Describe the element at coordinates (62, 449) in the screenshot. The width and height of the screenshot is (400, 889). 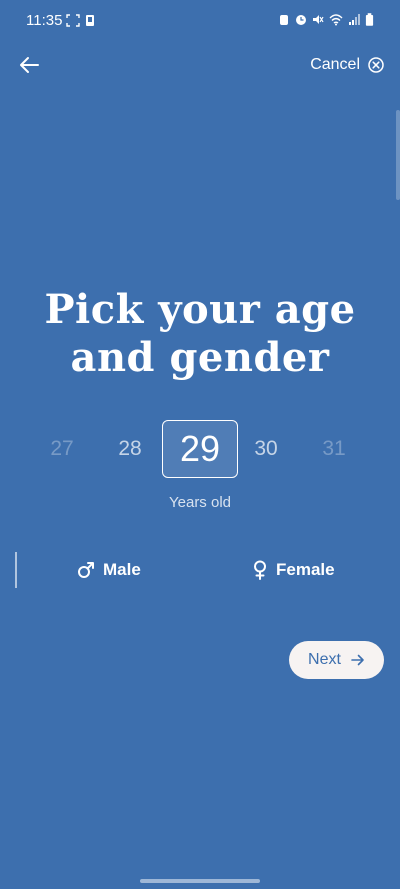
I see `age-option: 27` at that location.